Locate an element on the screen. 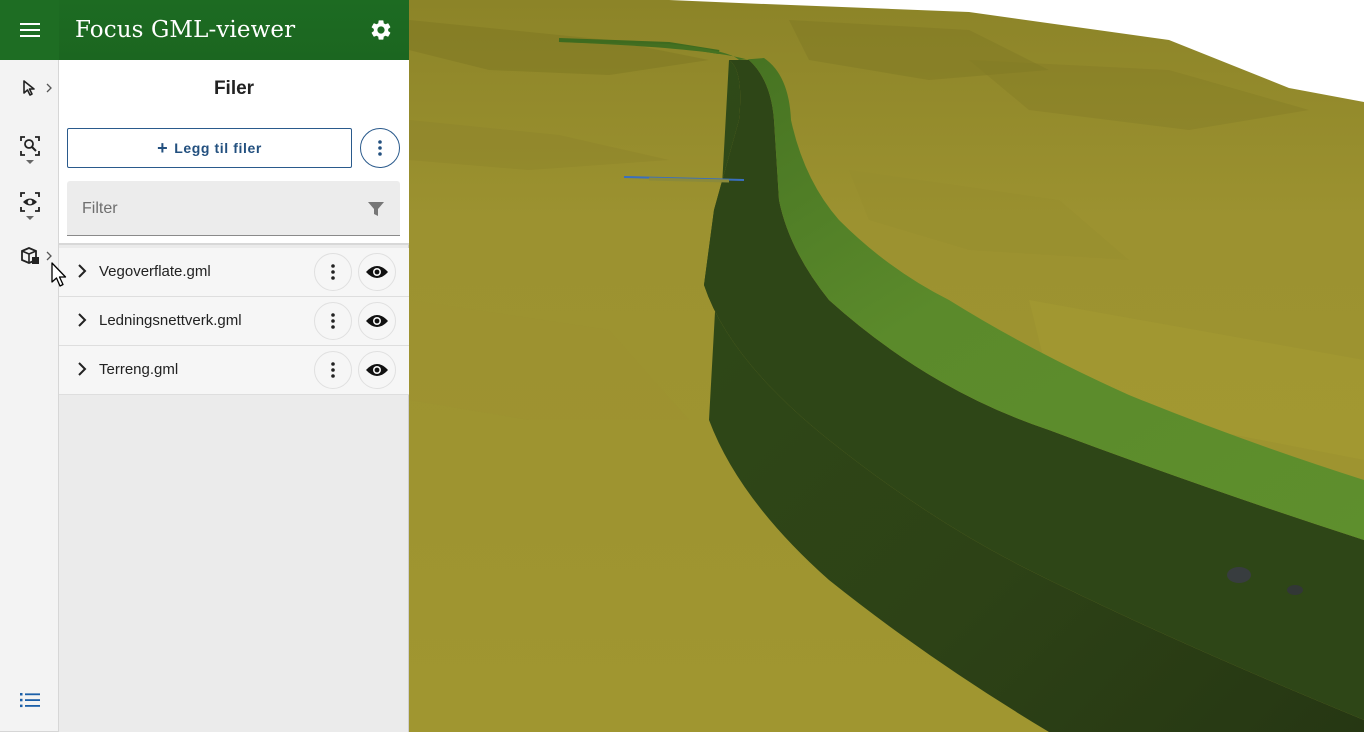 The width and height of the screenshot is (1364, 732). menu-button is located at coordinates (29, 30).